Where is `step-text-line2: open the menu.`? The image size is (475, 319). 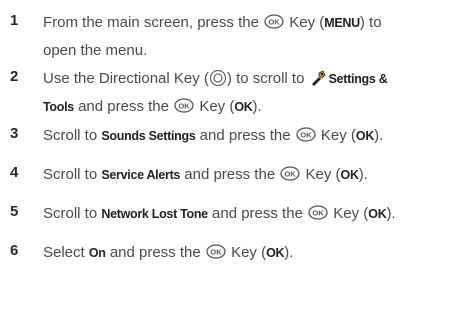 step-text-line2: open the menu. is located at coordinates (95, 50).